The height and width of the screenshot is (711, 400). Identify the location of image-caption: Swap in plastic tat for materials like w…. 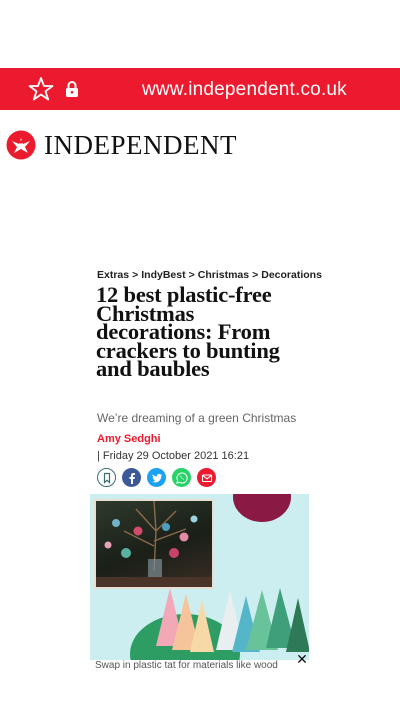
(202, 665).